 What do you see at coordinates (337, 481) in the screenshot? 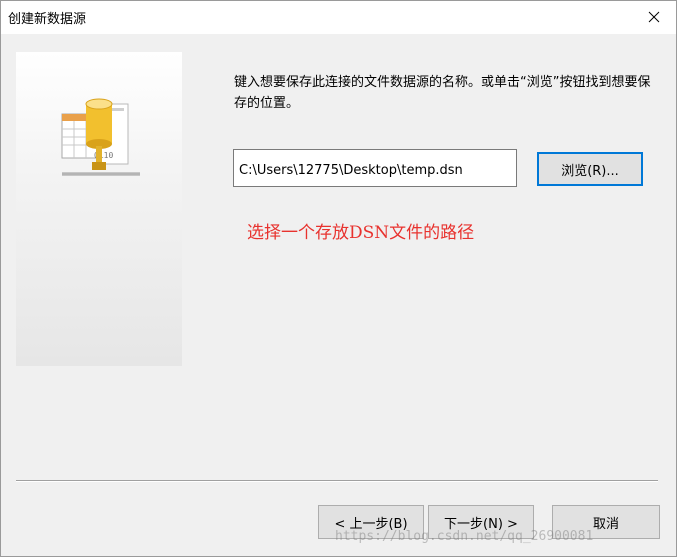
I see `separator-line` at bounding box center [337, 481].